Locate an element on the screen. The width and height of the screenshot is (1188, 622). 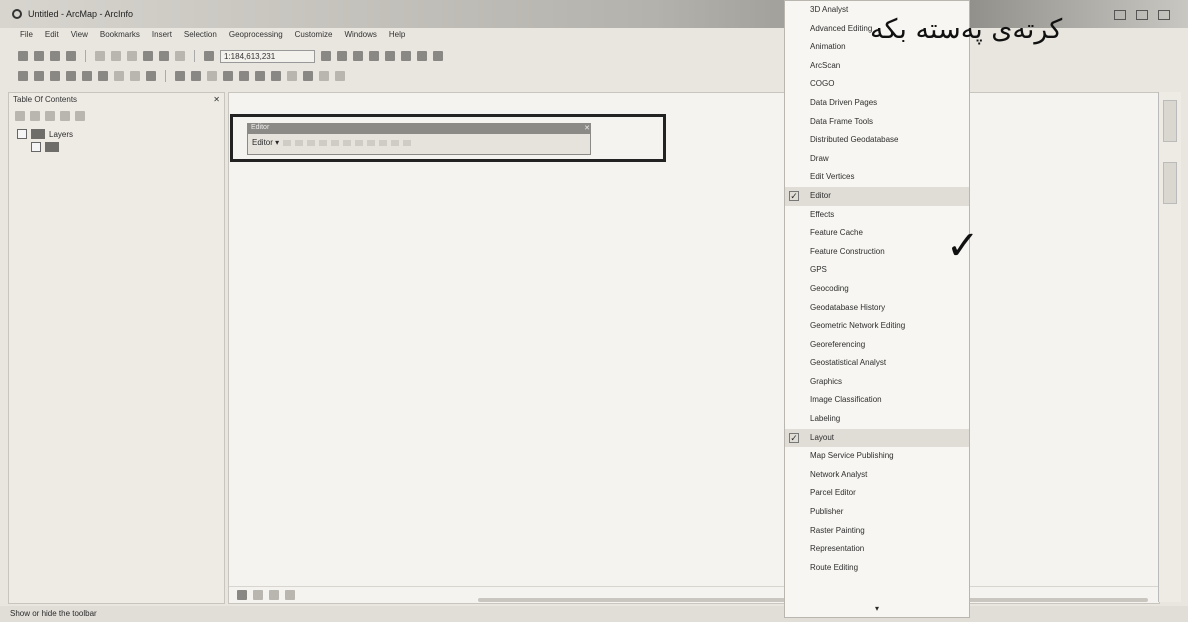
find-icon is located at coordinates (244, 76).